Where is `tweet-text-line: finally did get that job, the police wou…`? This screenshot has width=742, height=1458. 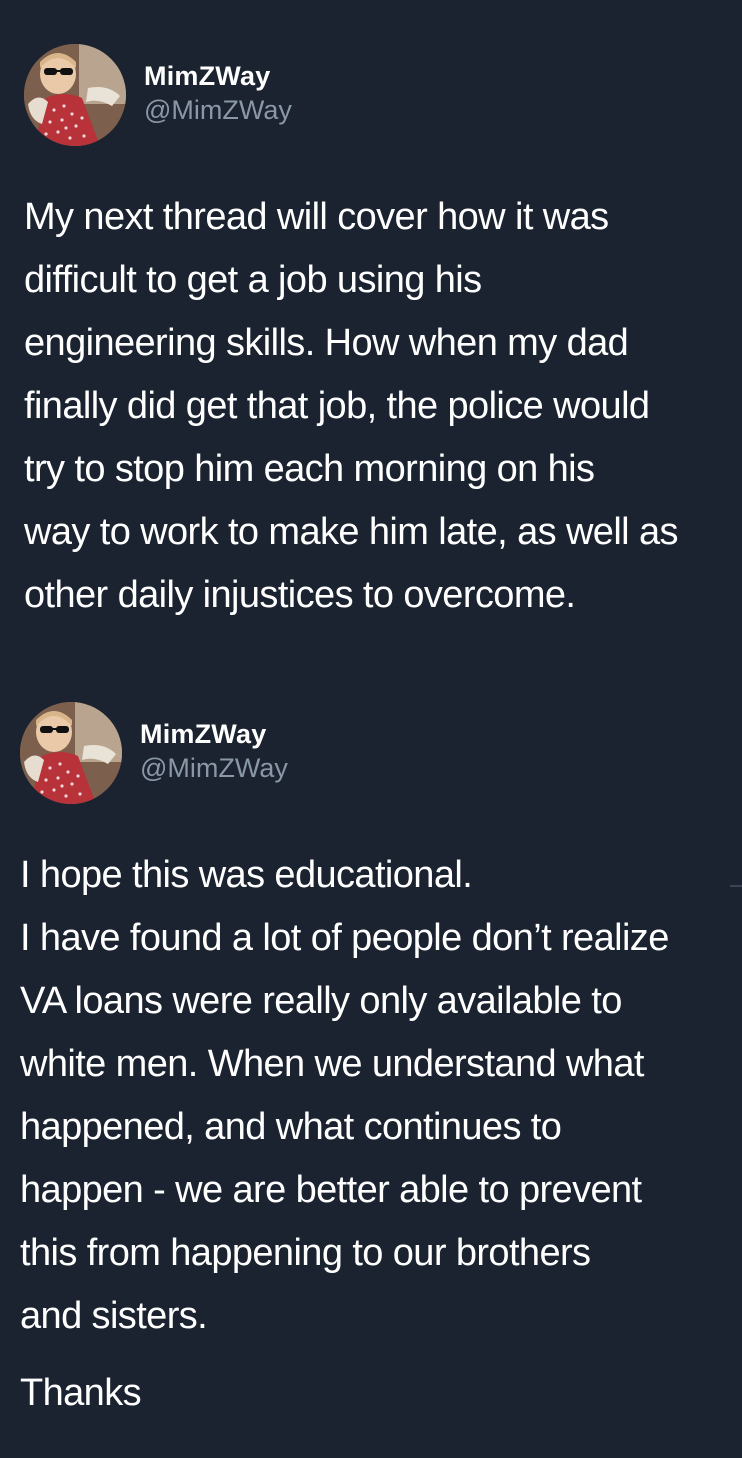
tweet-text-line: finally did get that job, the police wou… is located at coordinates (337, 406).